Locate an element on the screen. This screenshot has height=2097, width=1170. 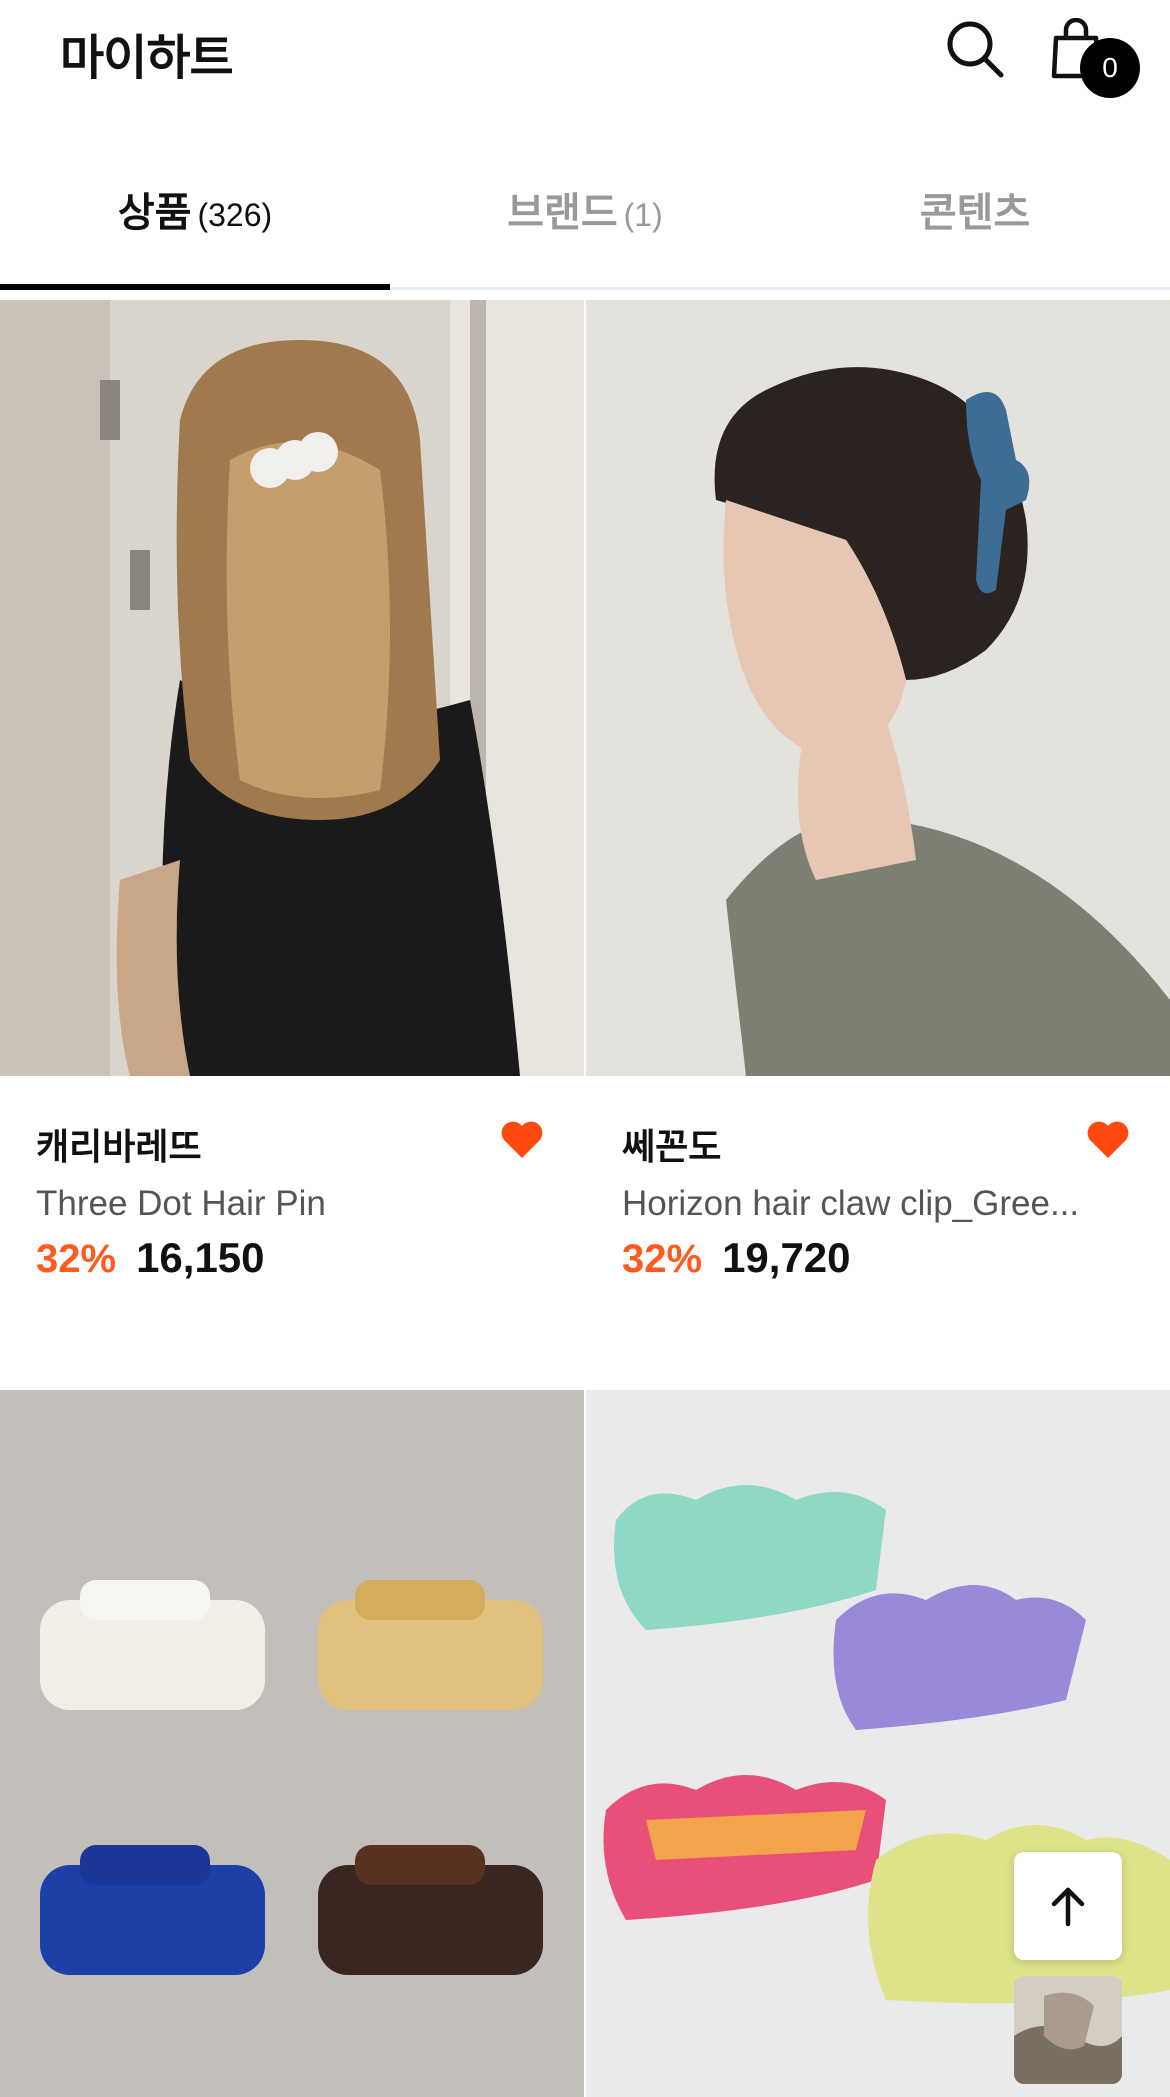
sale-price: 19,720 is located at coordinates (786, 1257).